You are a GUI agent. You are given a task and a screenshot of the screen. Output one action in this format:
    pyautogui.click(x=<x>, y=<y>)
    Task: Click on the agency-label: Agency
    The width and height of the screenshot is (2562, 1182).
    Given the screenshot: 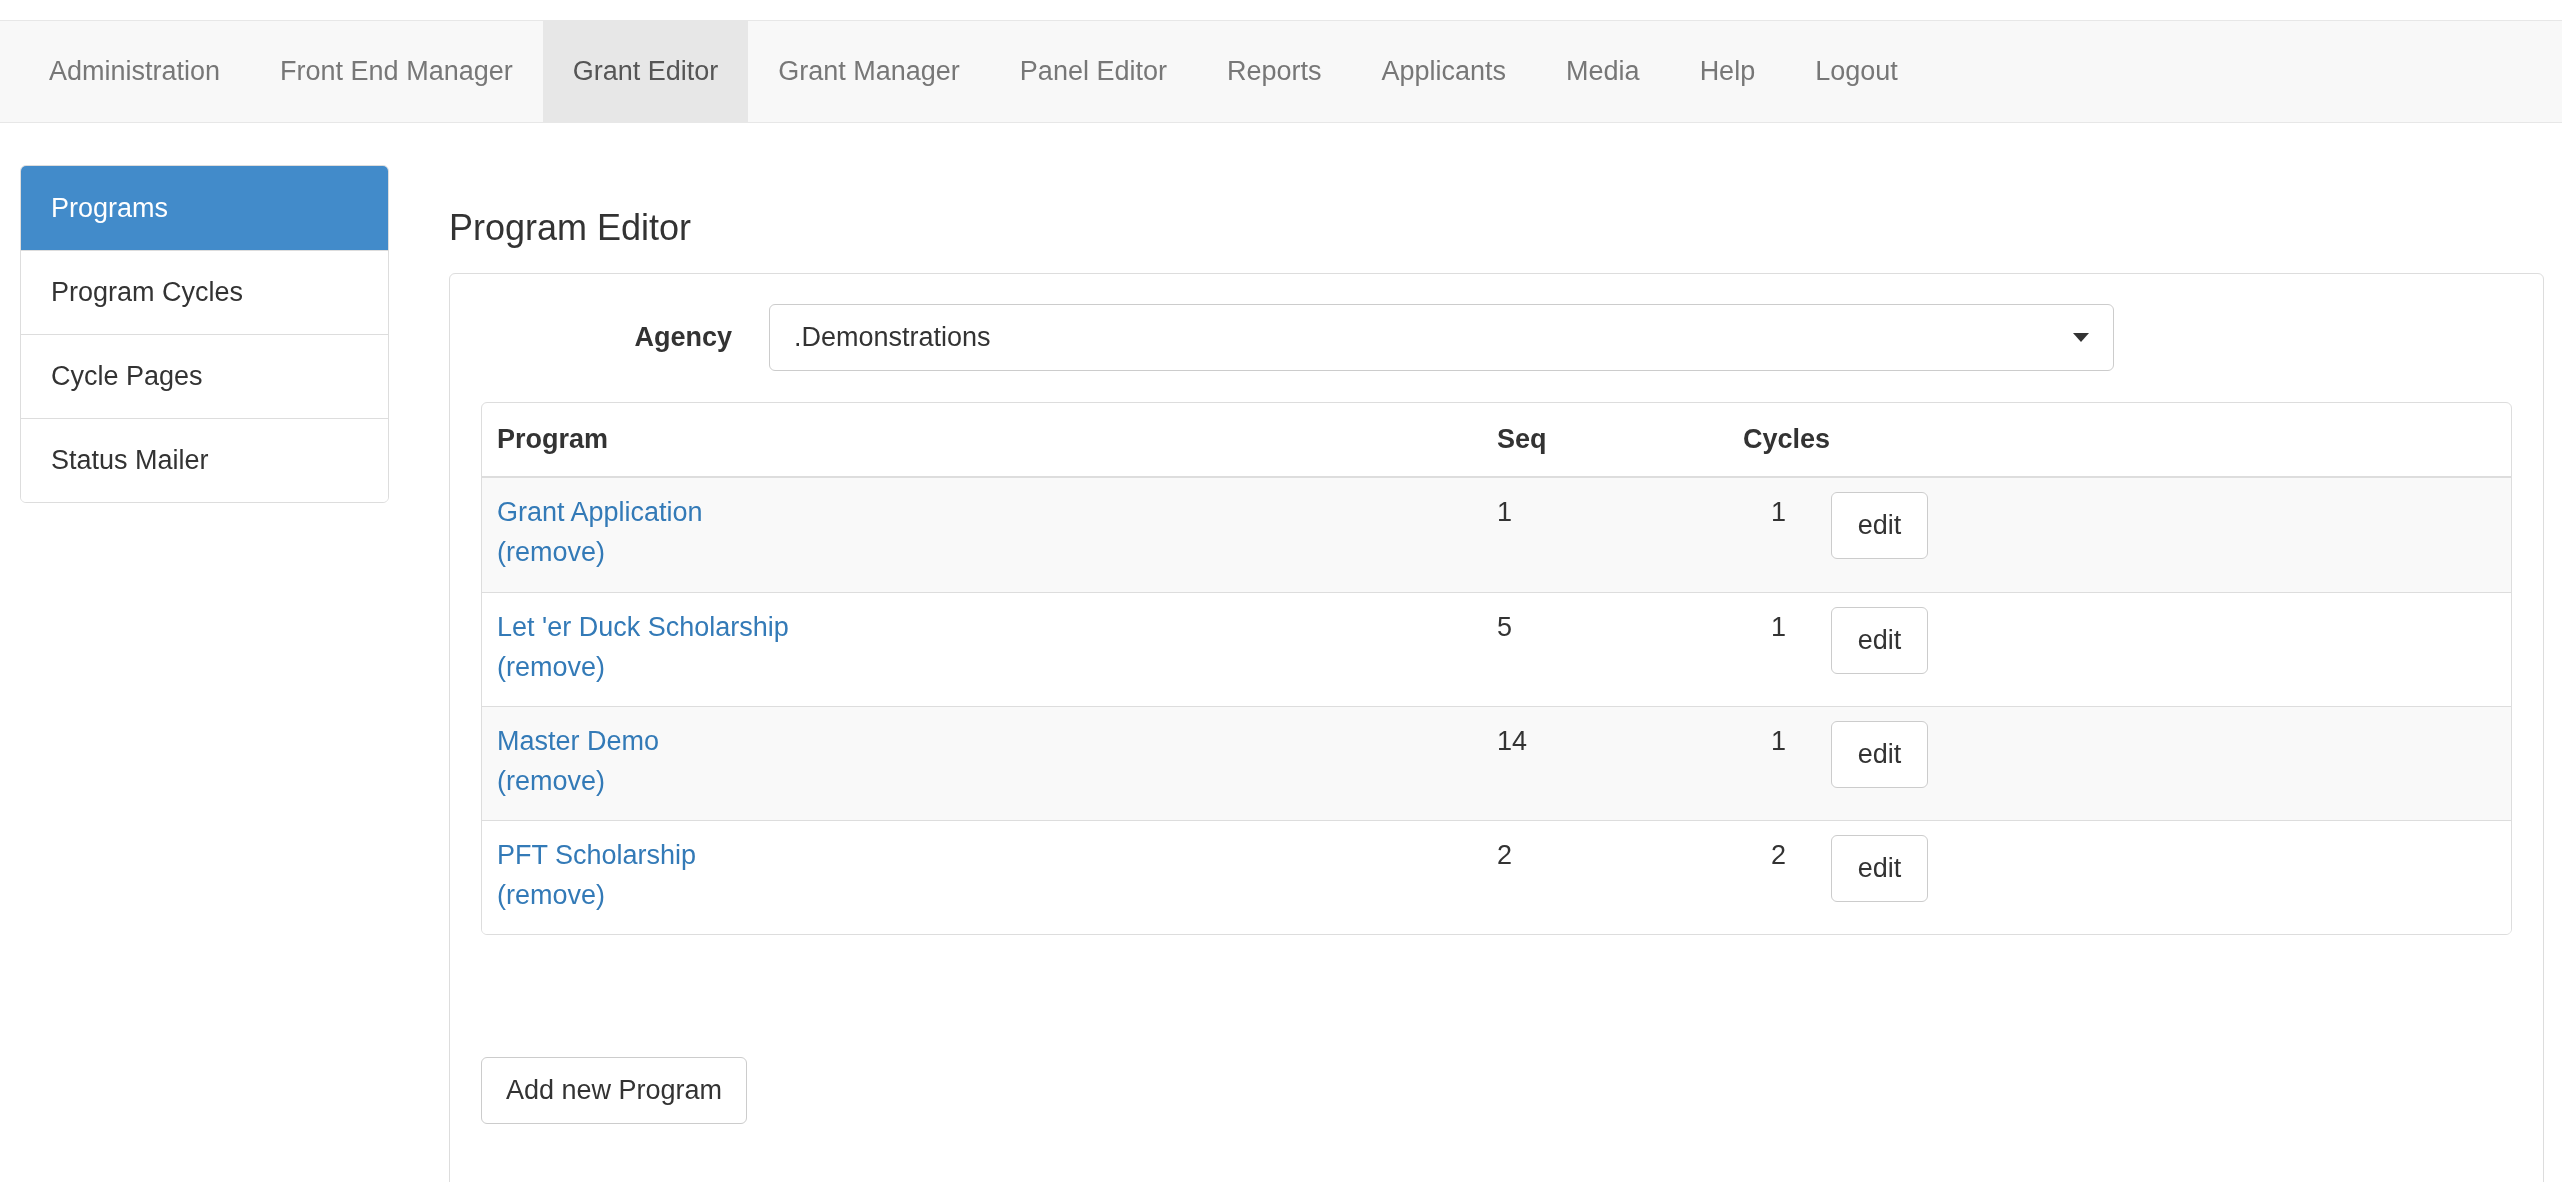 What is the action you would take?
    pyautogui.click(x=683, y=338)
    